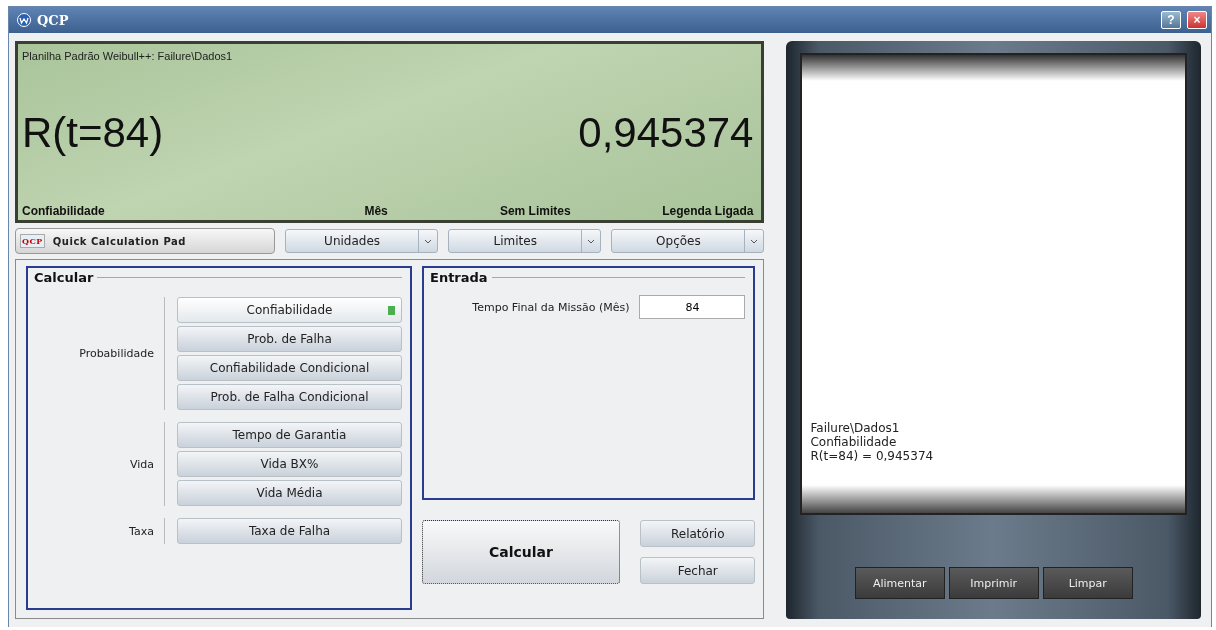 Image resolution: width=1216 pixels, height=630 pixels. Describe the element at coordinates (289, 435) in the screenshot. I see `calculation-button: Tempo de Garantia` at that location.